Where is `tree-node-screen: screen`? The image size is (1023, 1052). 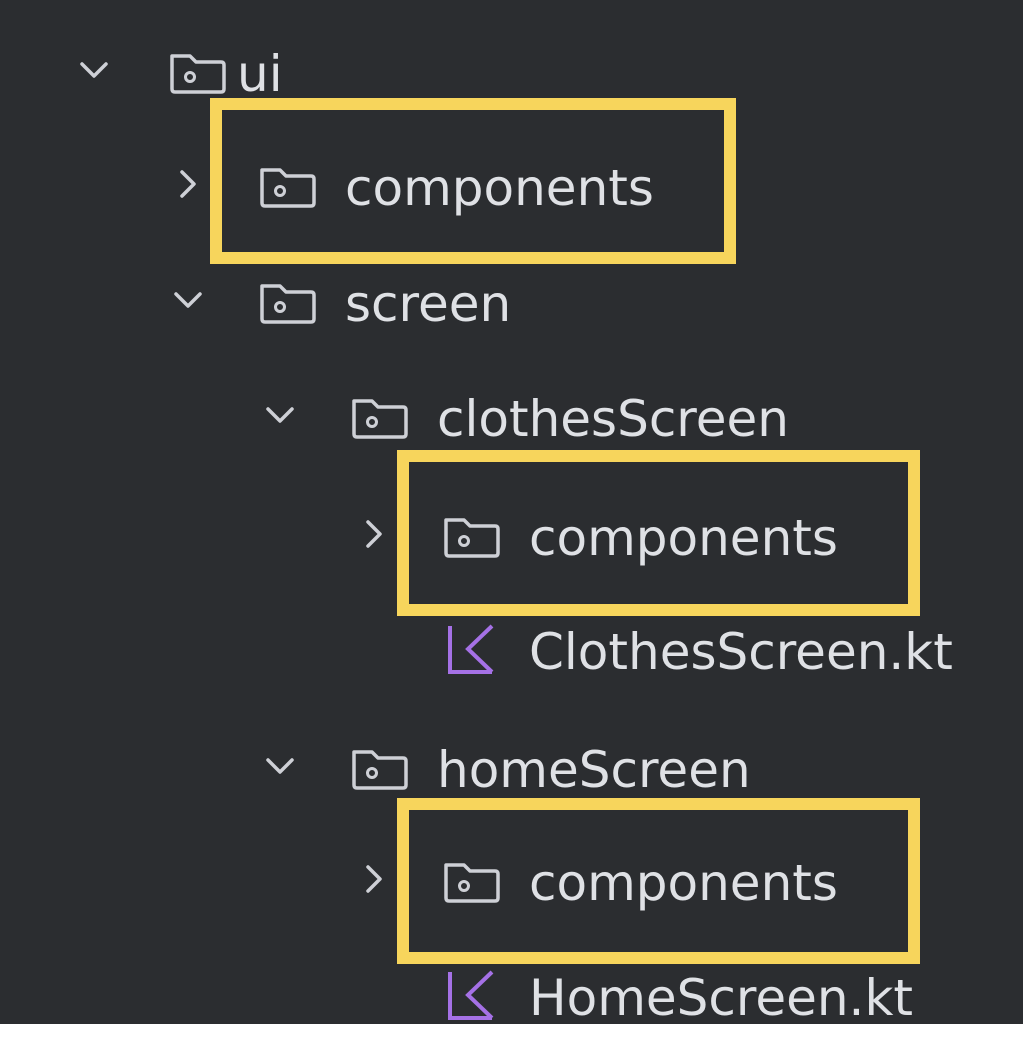 tree-node-screen: screen is located at coordinates (511, 304).